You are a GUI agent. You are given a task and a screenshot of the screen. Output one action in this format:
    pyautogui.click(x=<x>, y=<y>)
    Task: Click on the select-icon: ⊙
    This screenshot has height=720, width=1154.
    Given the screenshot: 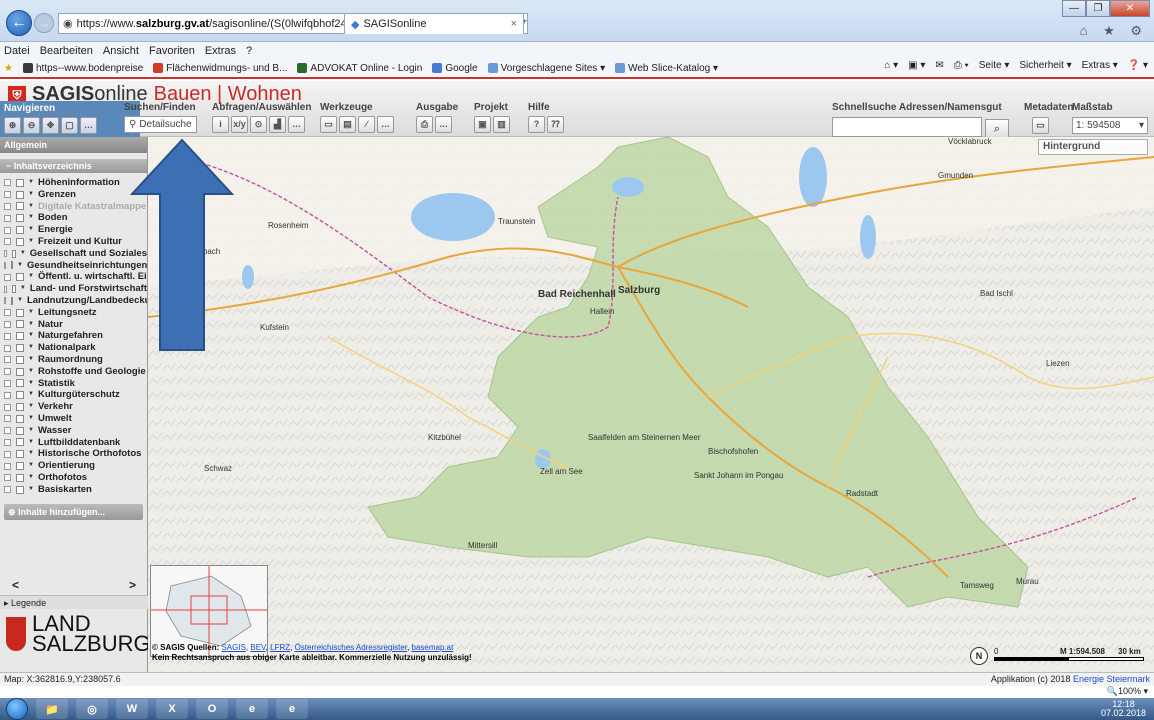 What is the action you would take?
    pyautogui.click(x=258, y=124)
    